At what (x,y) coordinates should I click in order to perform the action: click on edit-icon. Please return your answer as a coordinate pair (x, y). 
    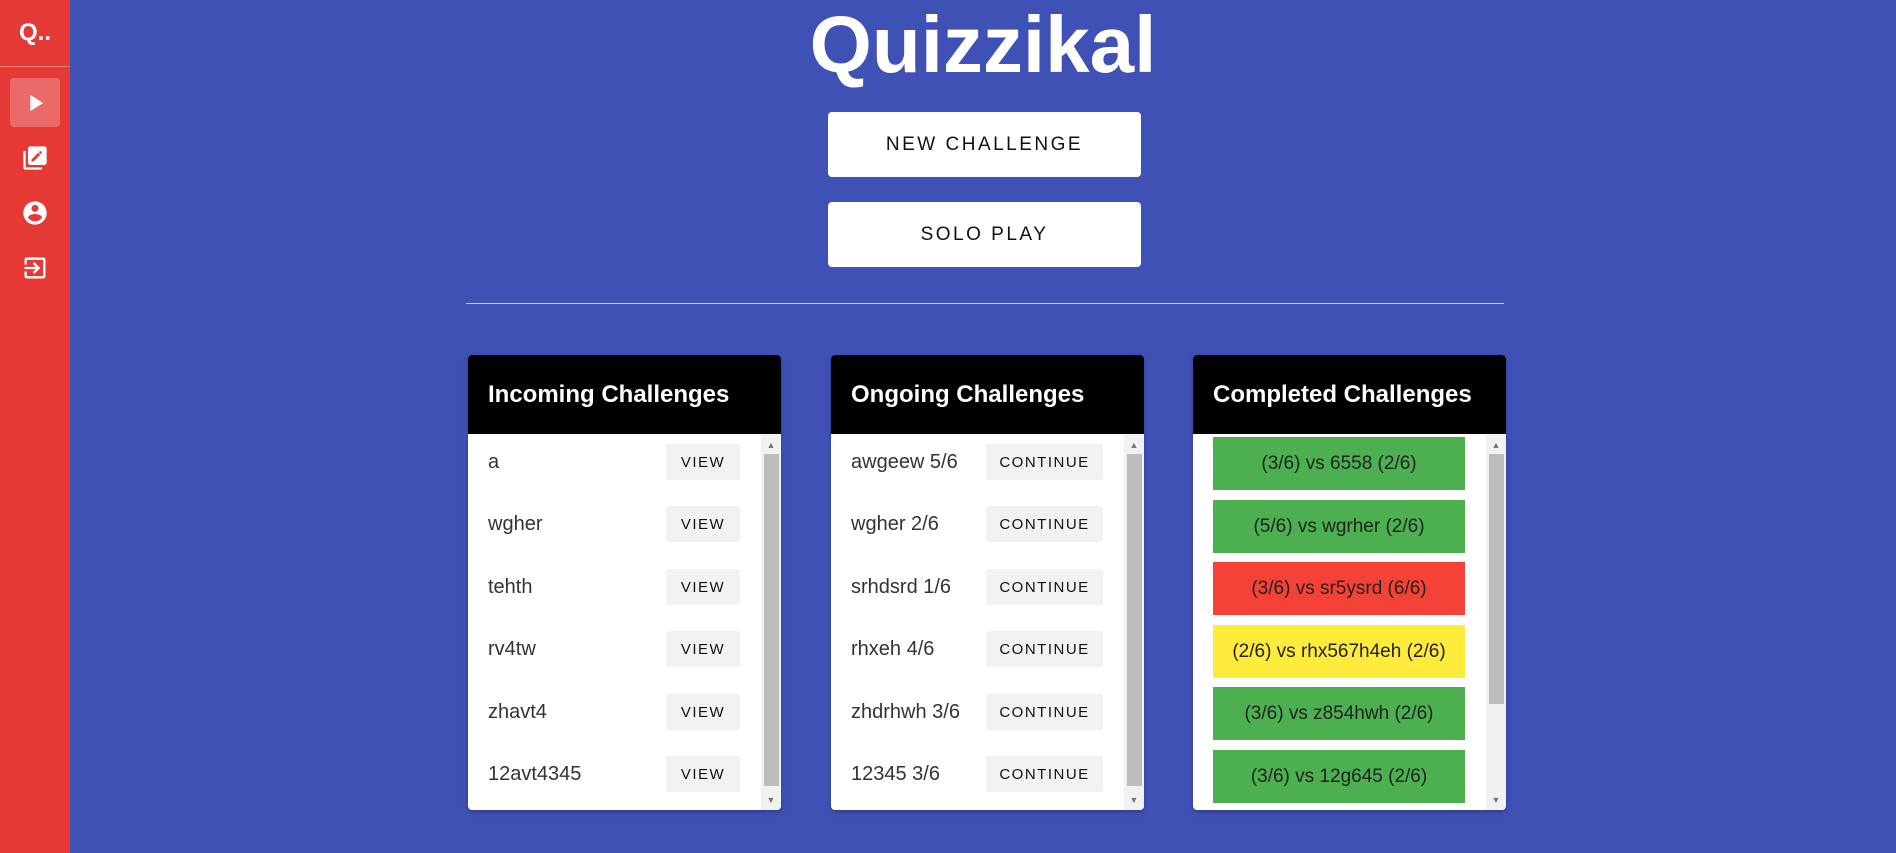
    Looking at the image, I should click on (35, 157).